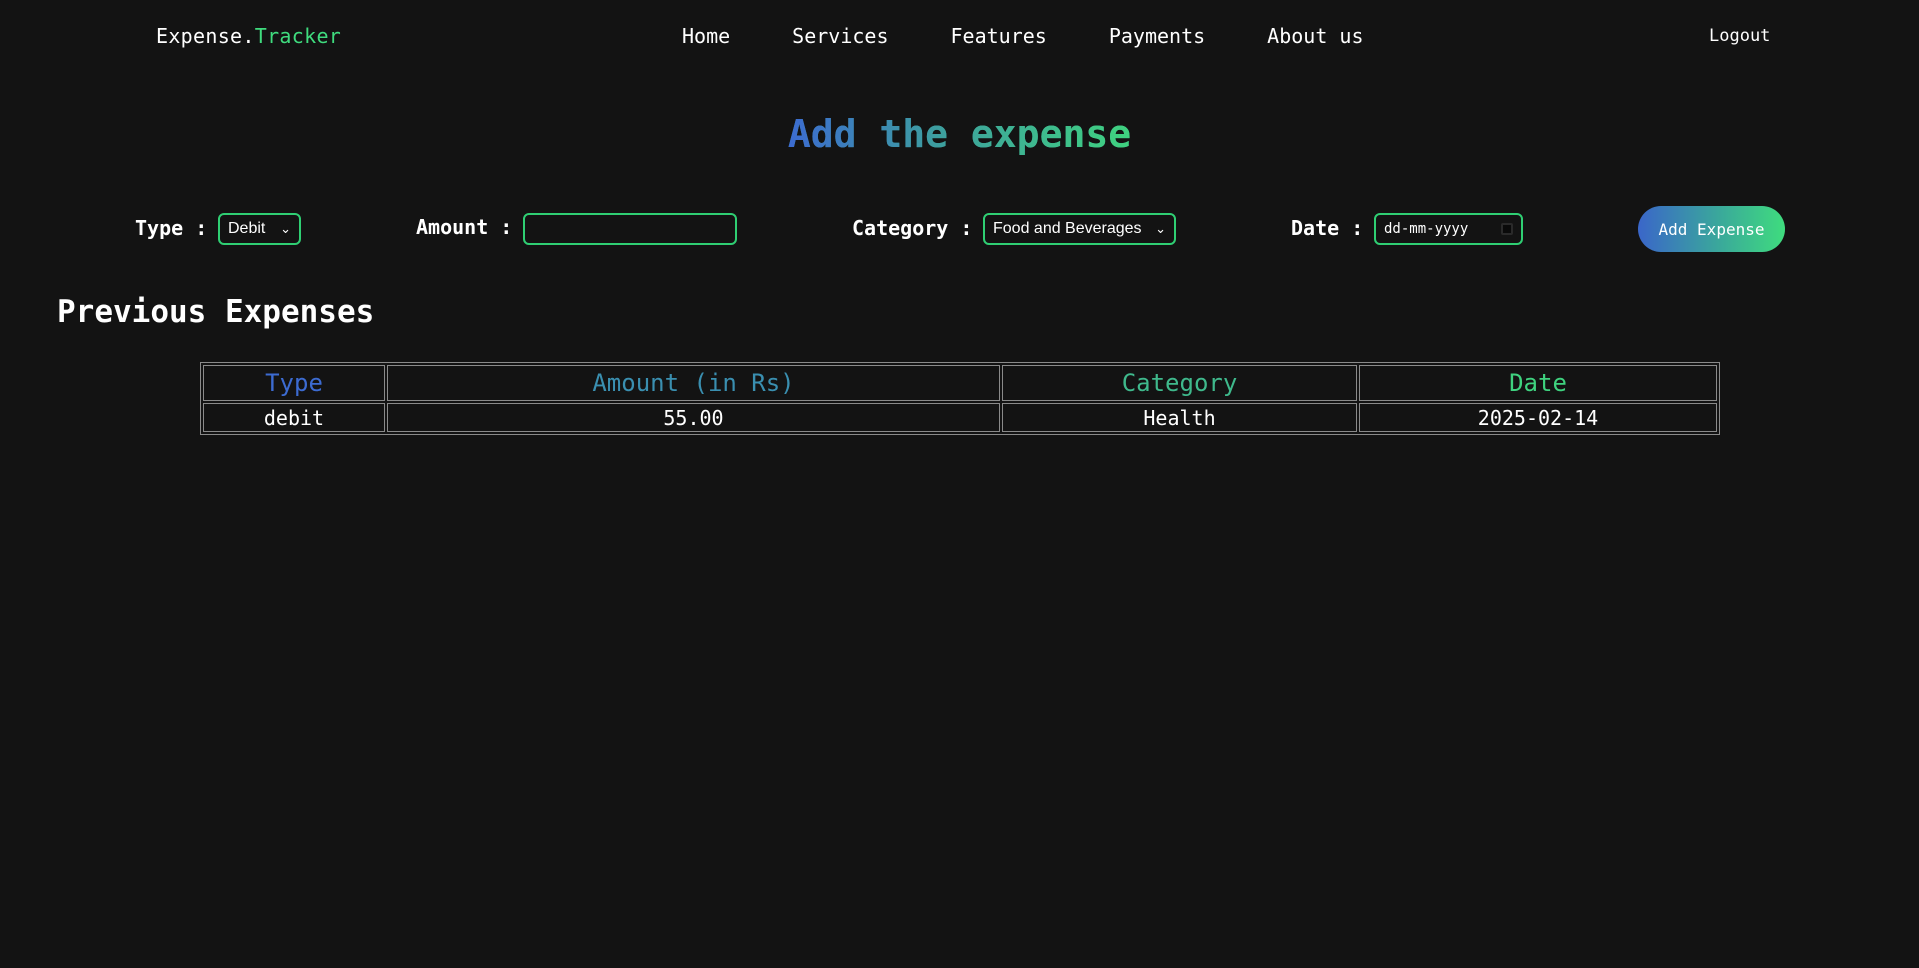  I want to click on date-label: Date :, so click(1327, 228).